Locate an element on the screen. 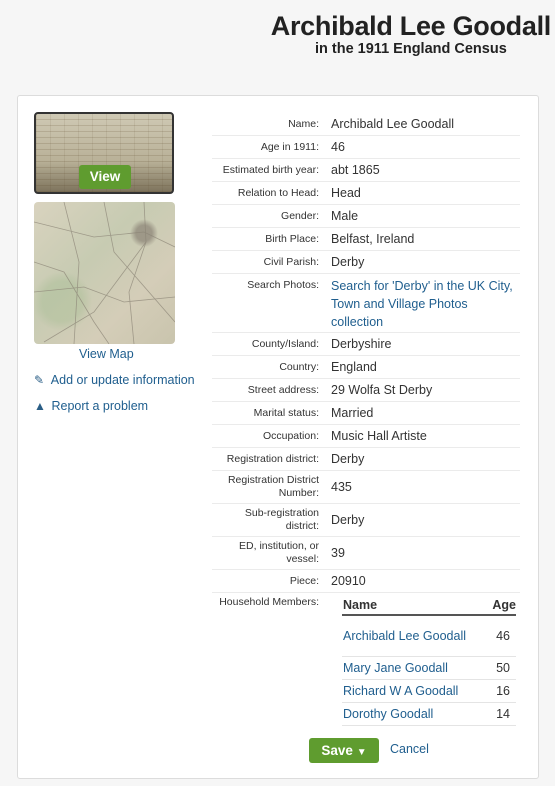  detail-row-marital-status: Marital status: Married is located at coordinates (366, 413).